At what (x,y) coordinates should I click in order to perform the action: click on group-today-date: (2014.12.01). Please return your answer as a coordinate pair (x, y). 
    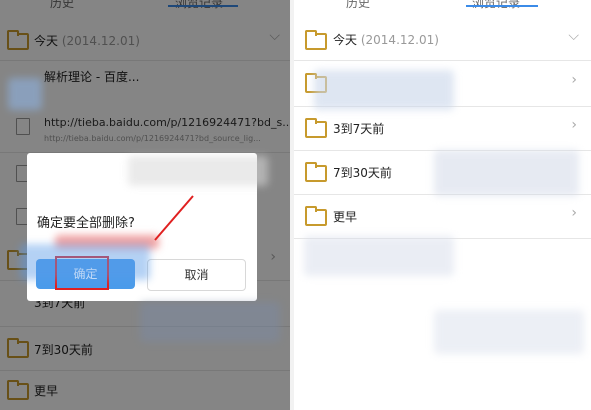
    Looking at the image, I should click on (399, 40).